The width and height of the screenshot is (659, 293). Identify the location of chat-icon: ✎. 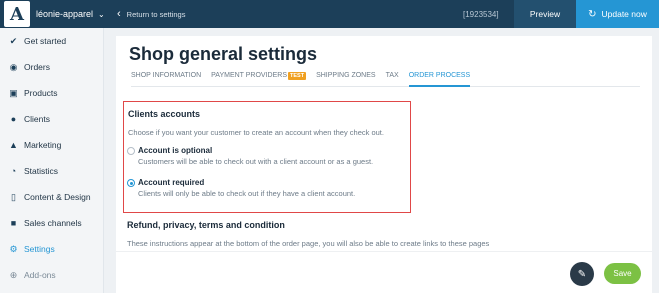
(582, 274).